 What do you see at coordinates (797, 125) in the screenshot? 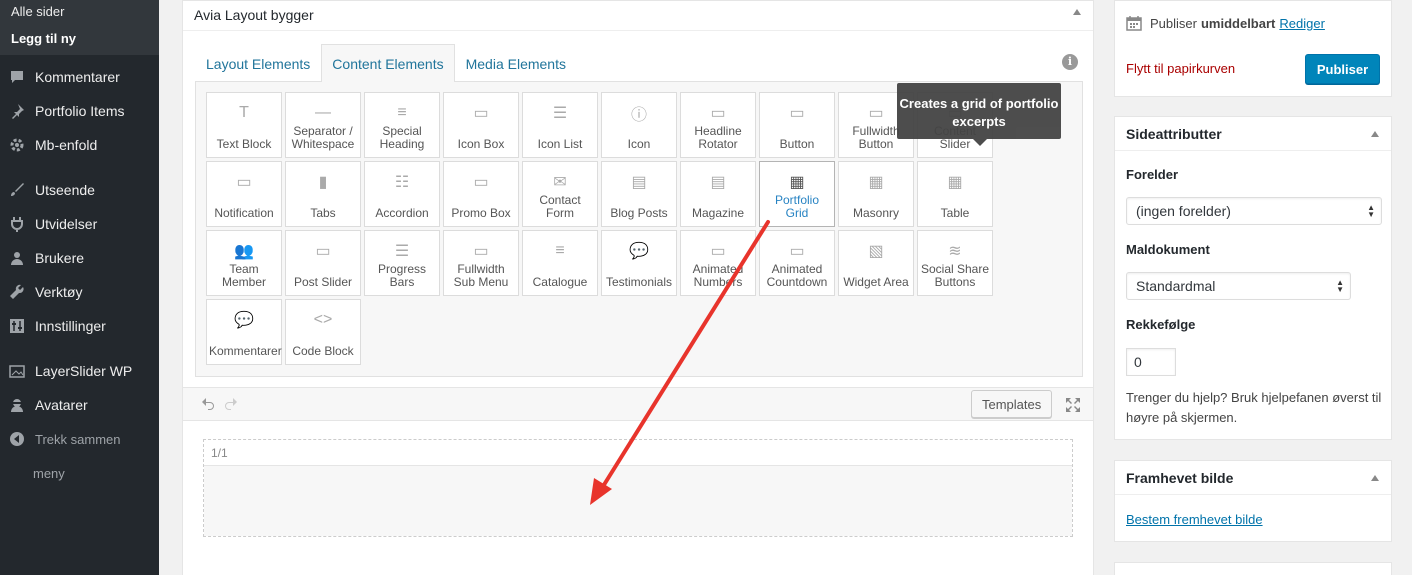
I see `element-tile-button: ▭ Button` at bounding box center [797, 125].